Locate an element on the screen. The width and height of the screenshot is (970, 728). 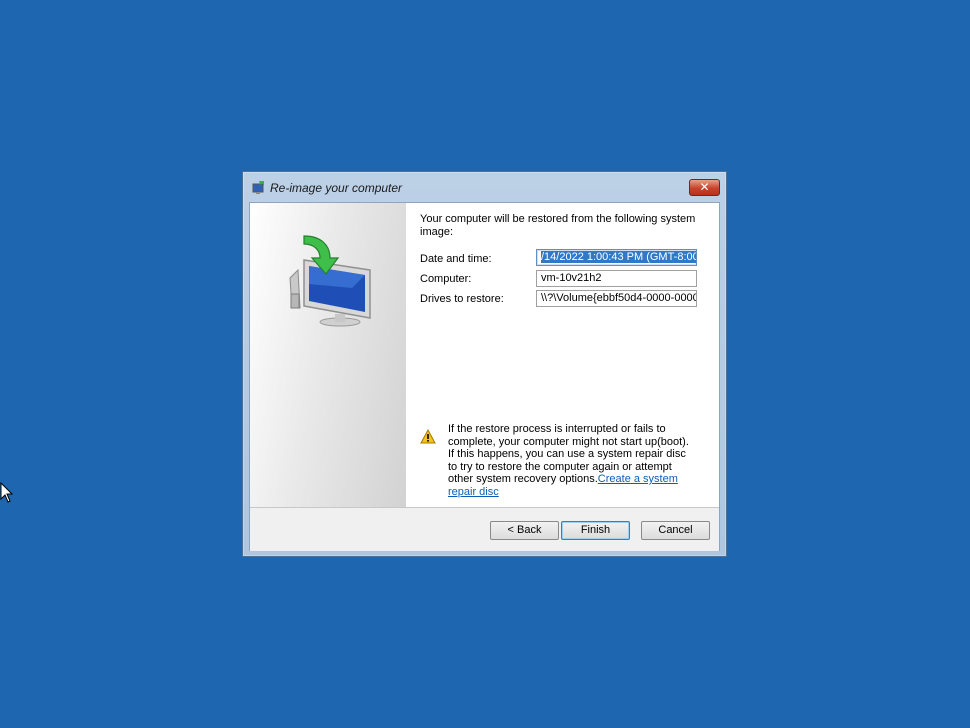
restore-icon is located at coordinates (258, 187).